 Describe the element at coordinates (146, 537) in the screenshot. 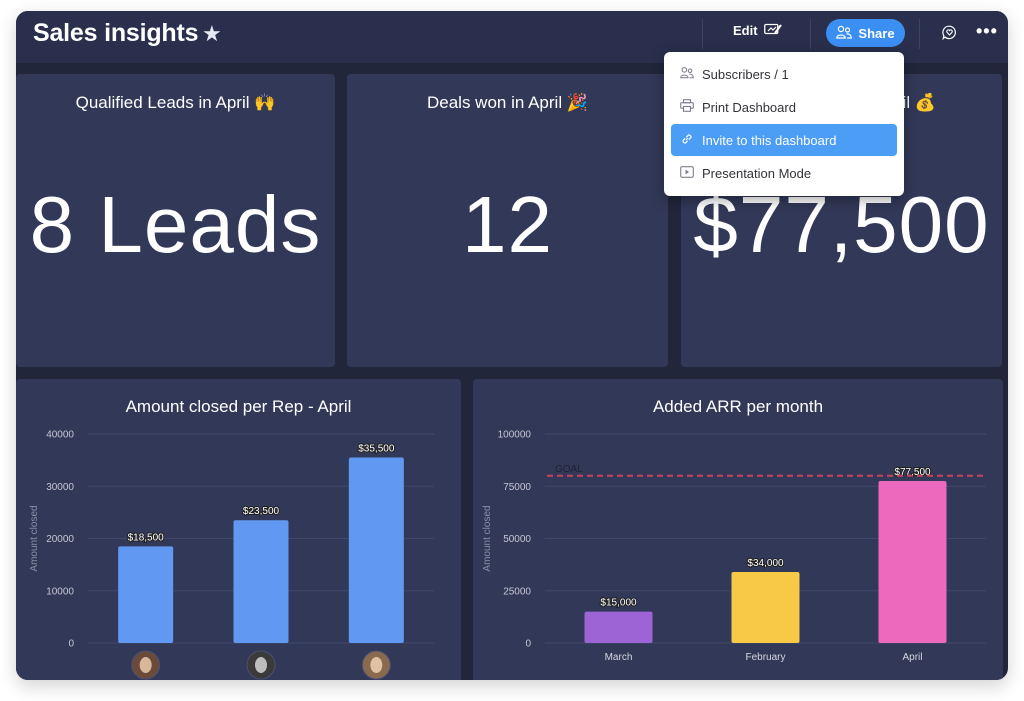

I see `data-label: $18,500` at that location.